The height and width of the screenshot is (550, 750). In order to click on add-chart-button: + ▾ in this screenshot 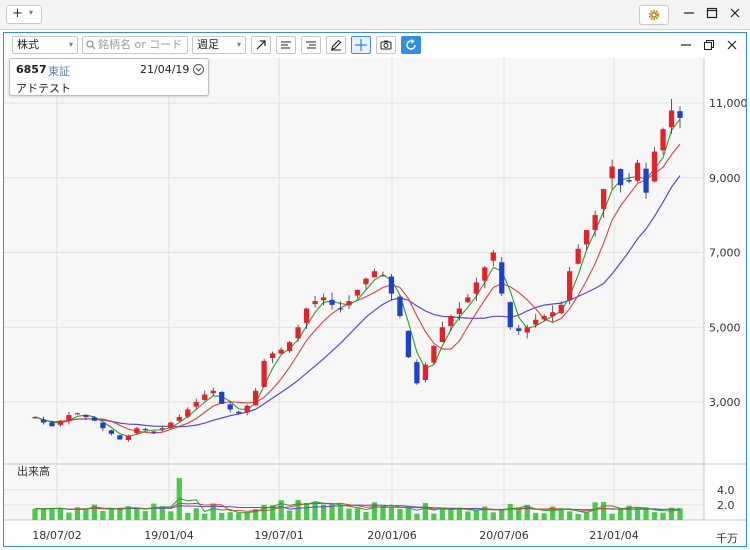, I will do `click(24, 14)`.